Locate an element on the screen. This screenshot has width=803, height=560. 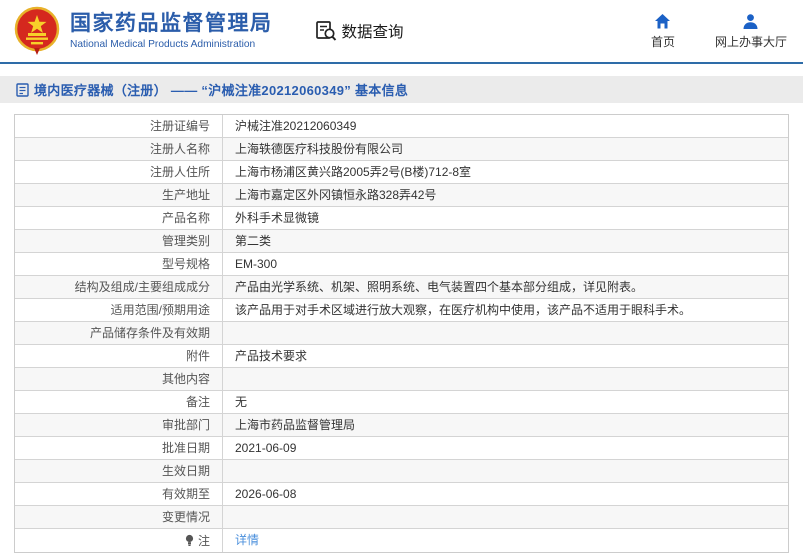
table-row: 备注 无 is located at coordinates (401, 402).